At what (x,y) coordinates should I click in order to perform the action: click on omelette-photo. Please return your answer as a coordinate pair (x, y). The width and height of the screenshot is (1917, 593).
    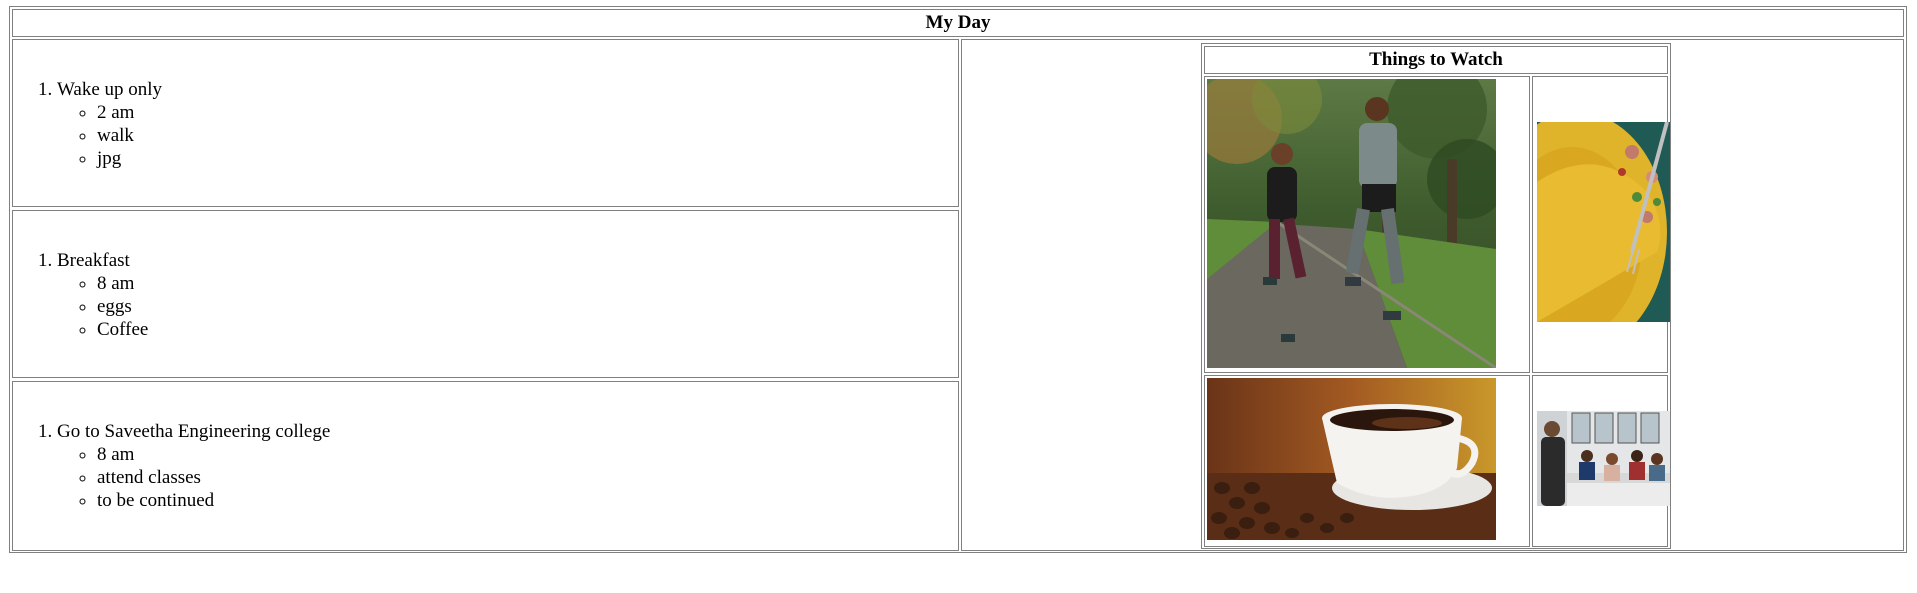
    Looking at the image, I should click on (1603, 222).